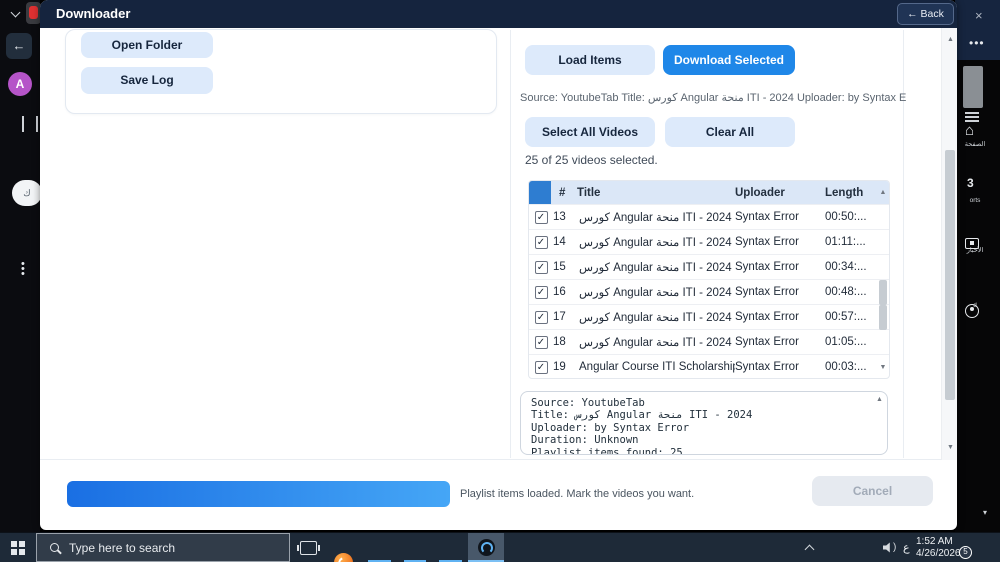 Image resolution: width=1000 pixels, height=562 pixels. Describe the element at coordinates (883, 367) in the screenshot. I see `table-scroll-down: ▼` at that location.